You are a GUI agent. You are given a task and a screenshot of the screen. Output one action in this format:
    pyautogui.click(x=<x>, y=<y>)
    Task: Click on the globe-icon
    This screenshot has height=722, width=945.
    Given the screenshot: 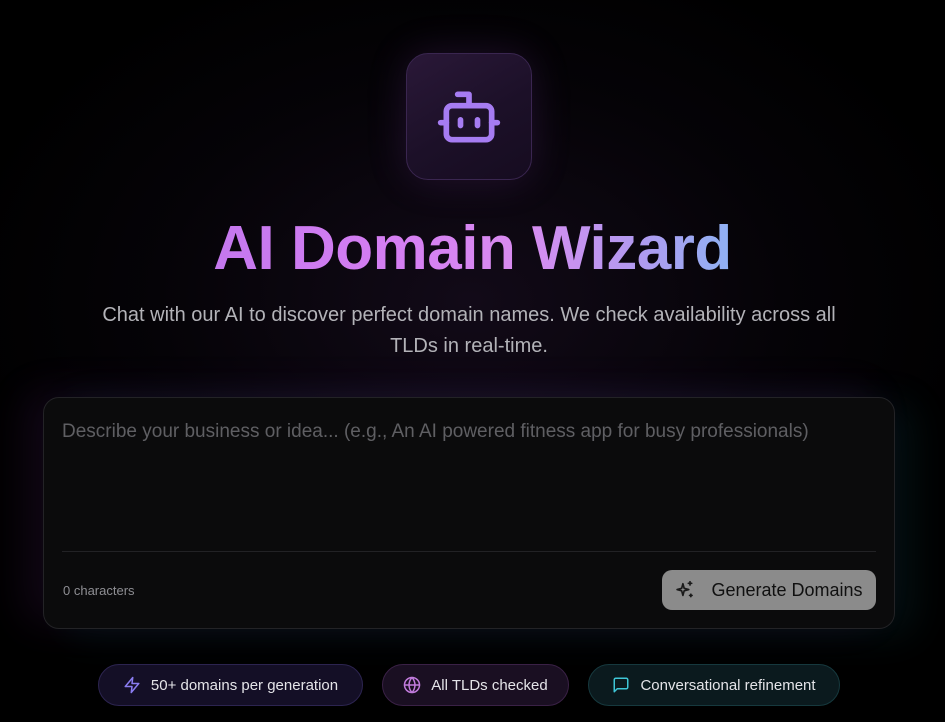 What is the action you would take?
    pyautogui.click(x=412, y=685)
    